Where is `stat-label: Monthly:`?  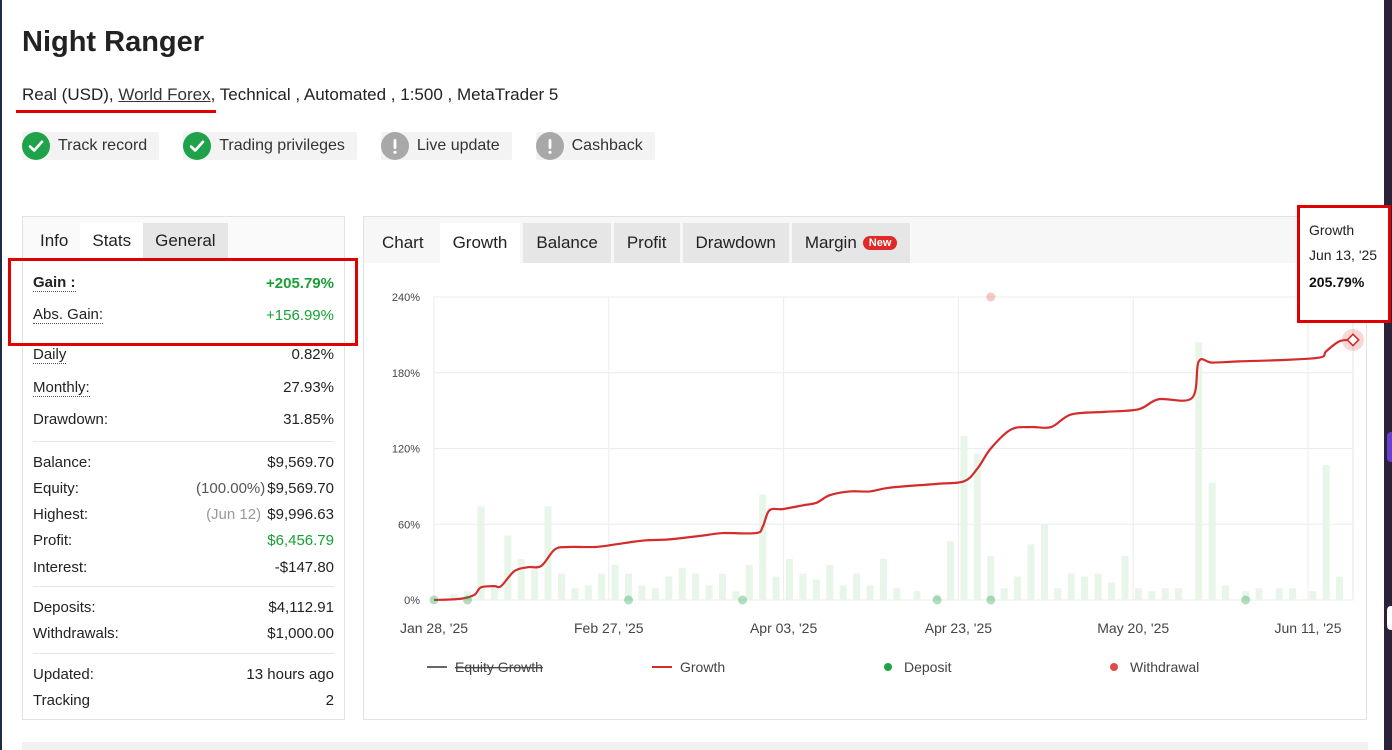 stat-label: Monthly: is located at coordinates (61, 388).